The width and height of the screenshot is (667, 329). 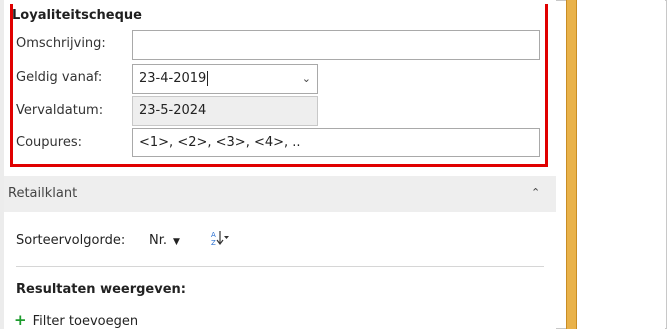 What do you see at coordinates (85, 321) in the screenshot?
I see `add-filter-label: Filter toevoegen` at bounding box center [85, 321].